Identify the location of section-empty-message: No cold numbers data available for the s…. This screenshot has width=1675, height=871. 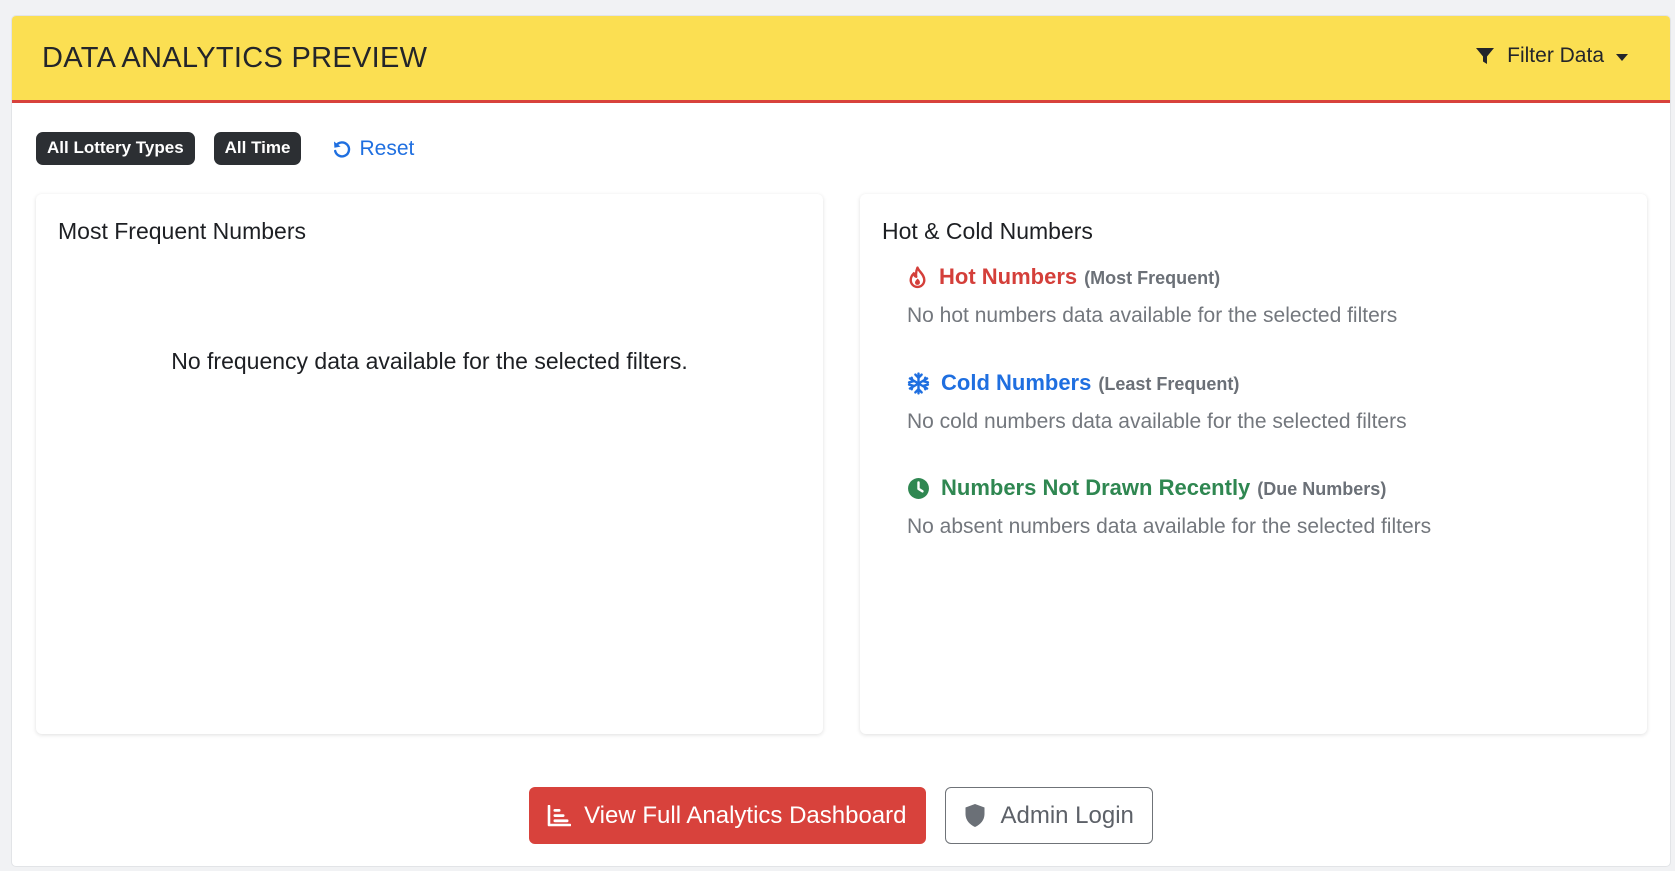
(1157, 421).